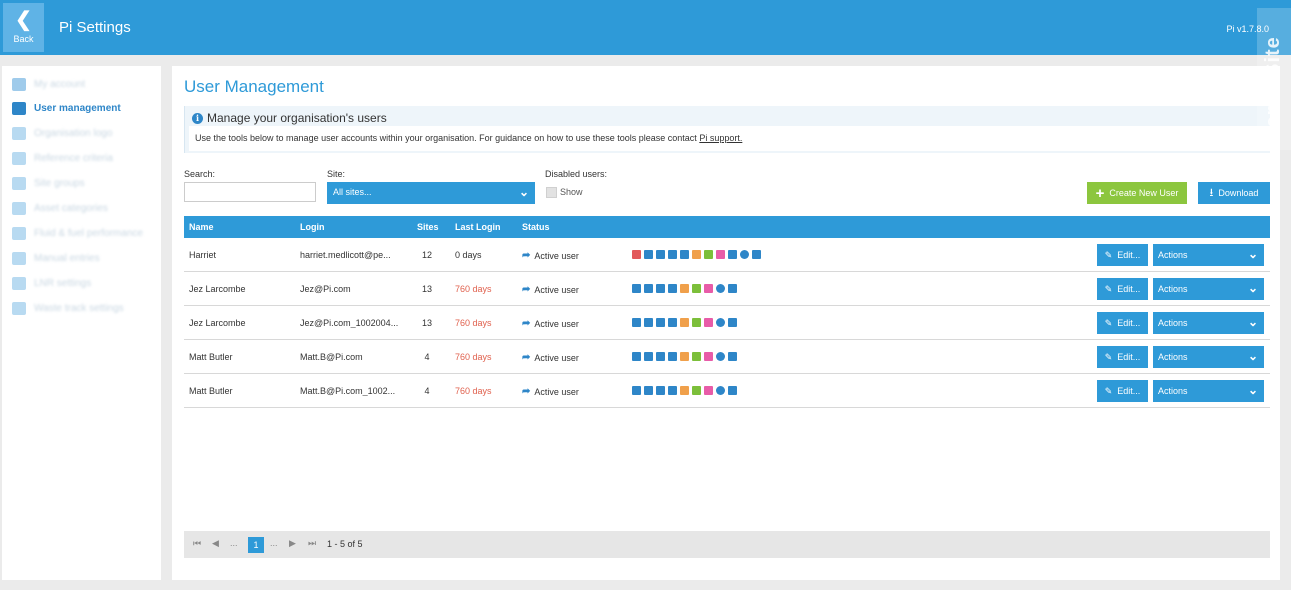  Describe the element at coordinates (59, 183) in the screenshot. I see `sidebar-item-label: Site groups` at that location.